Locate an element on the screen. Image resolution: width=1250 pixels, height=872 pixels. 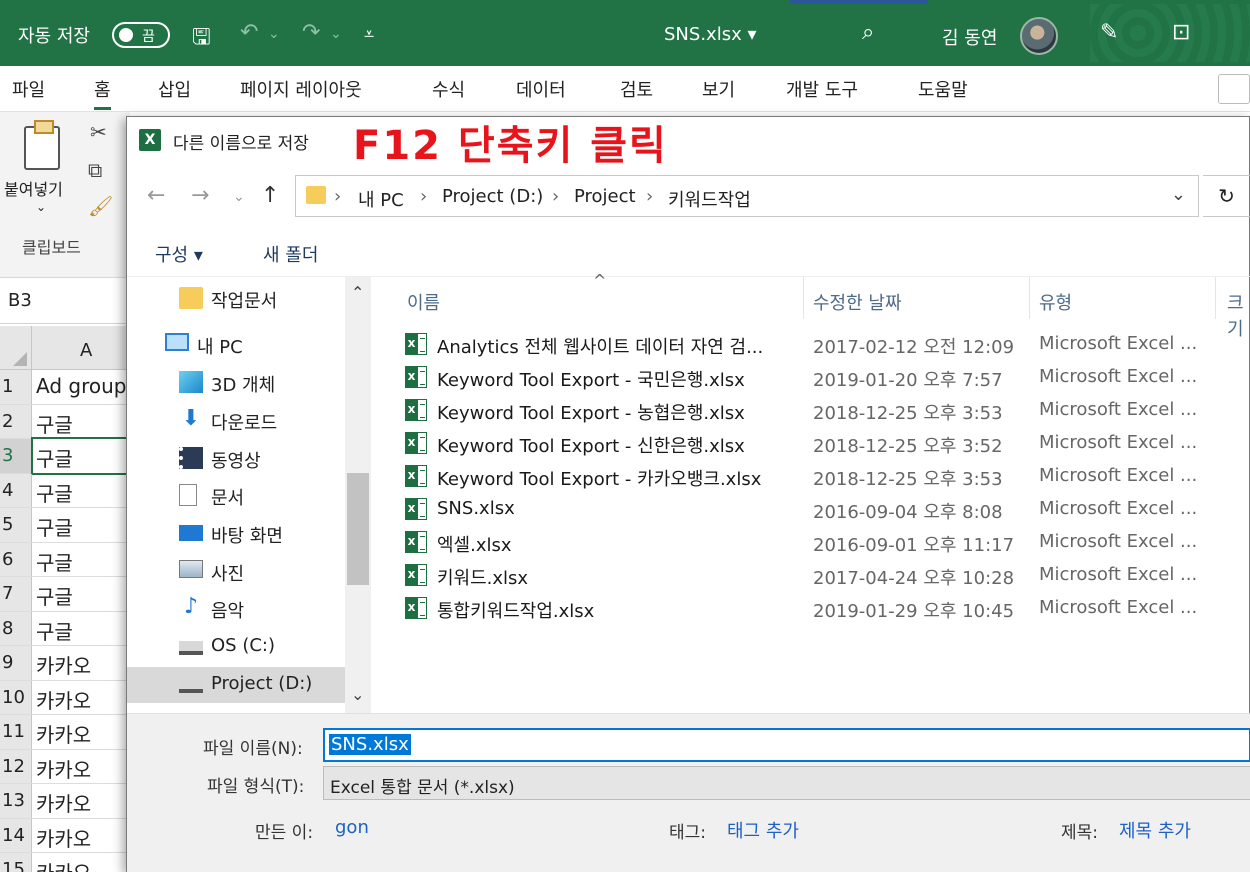
table-row: 9 카카오 is located at coordinates (65, 663).